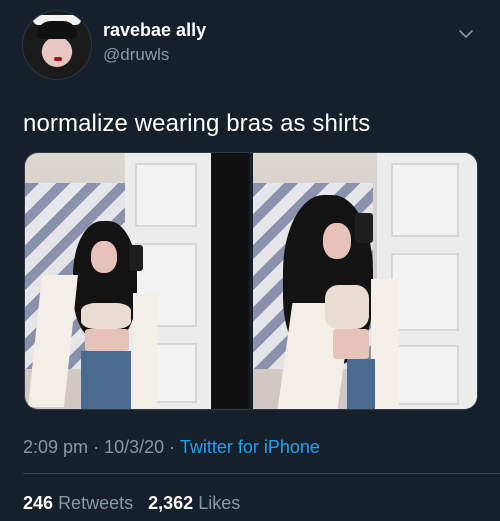  Describe the element at coordinates (250, 447) in the screenshot. I see `tweet-source-link: Twitter for iPhone` at that location.